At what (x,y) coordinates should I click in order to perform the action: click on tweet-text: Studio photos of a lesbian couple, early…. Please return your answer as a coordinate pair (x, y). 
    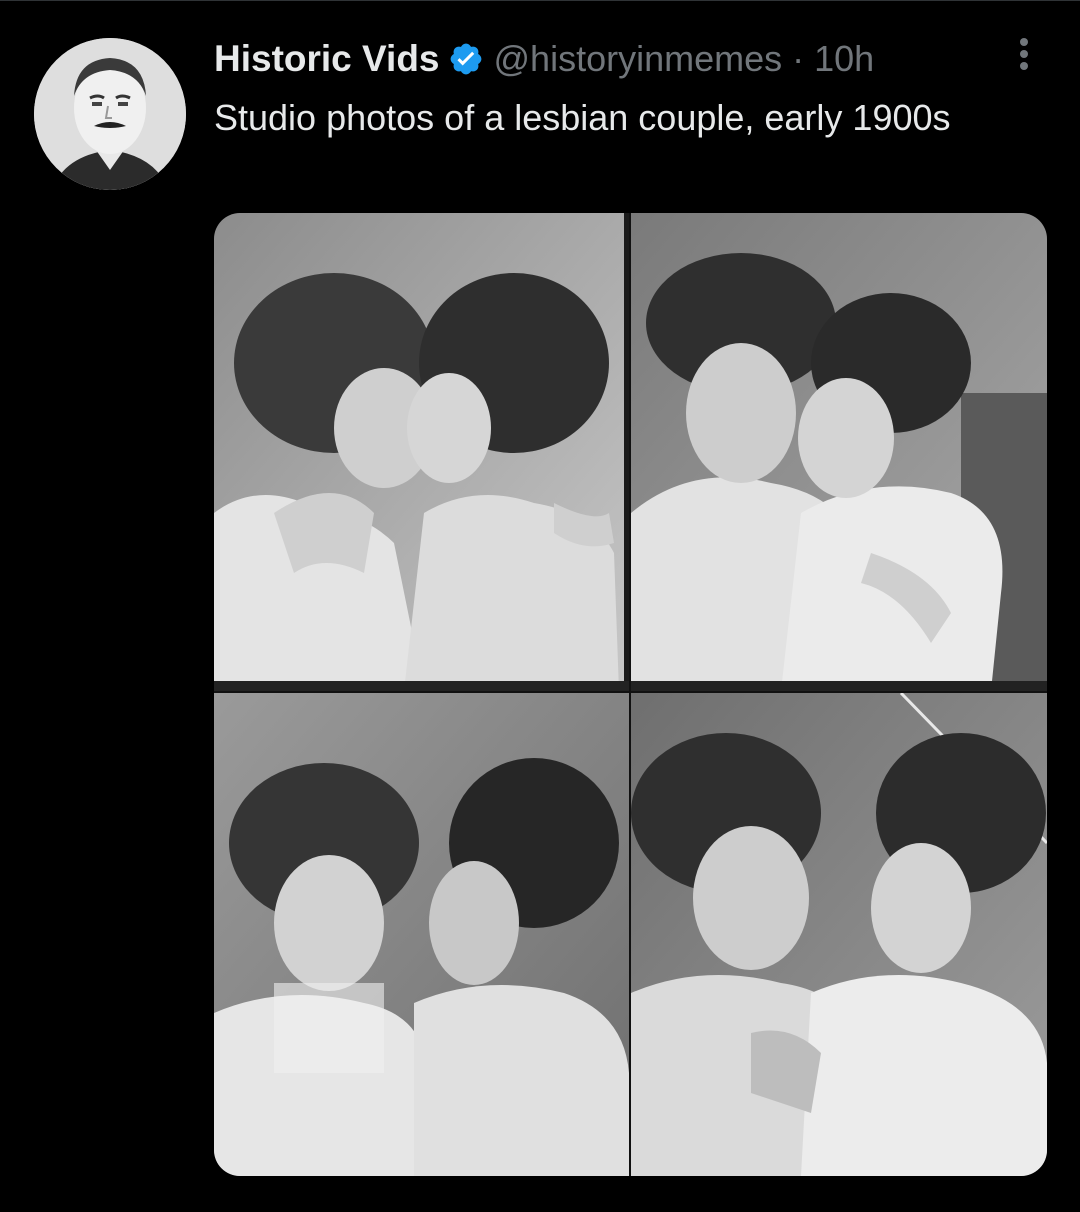
    Looking at the image, I should click on (582, 117).